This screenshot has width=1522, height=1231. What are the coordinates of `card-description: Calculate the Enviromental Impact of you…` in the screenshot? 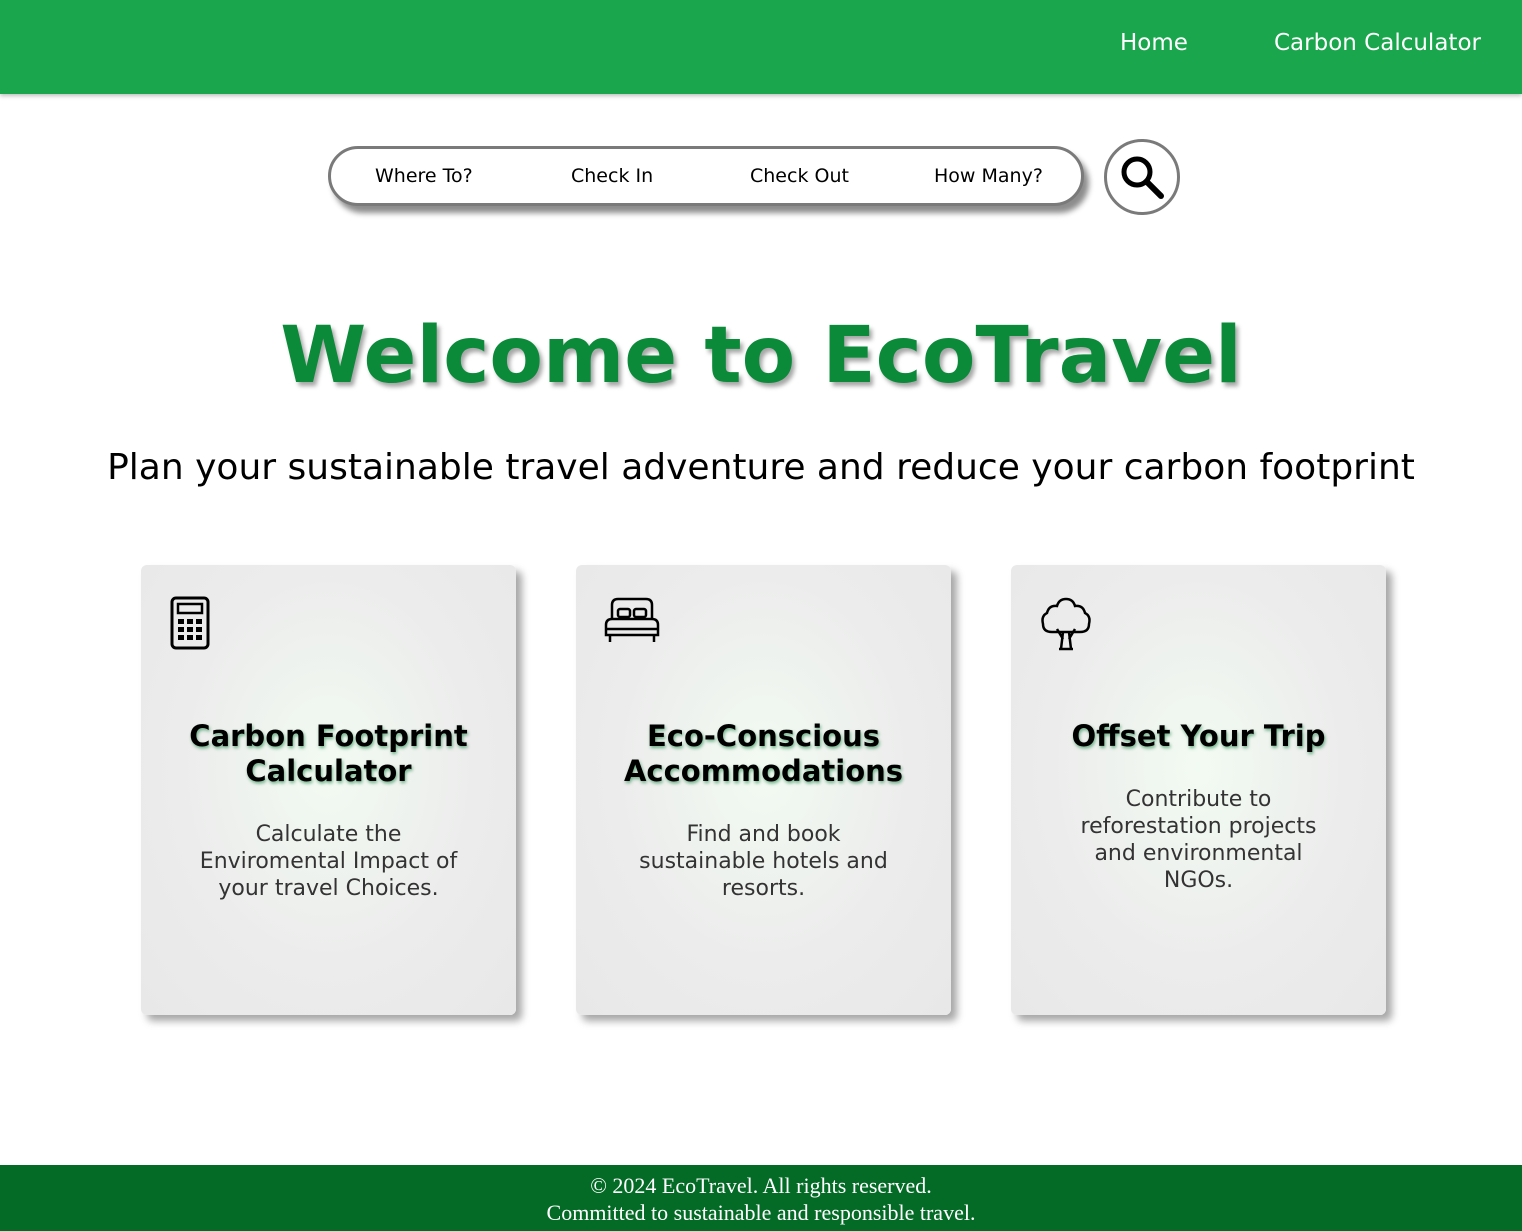 It's located at (328, 861).